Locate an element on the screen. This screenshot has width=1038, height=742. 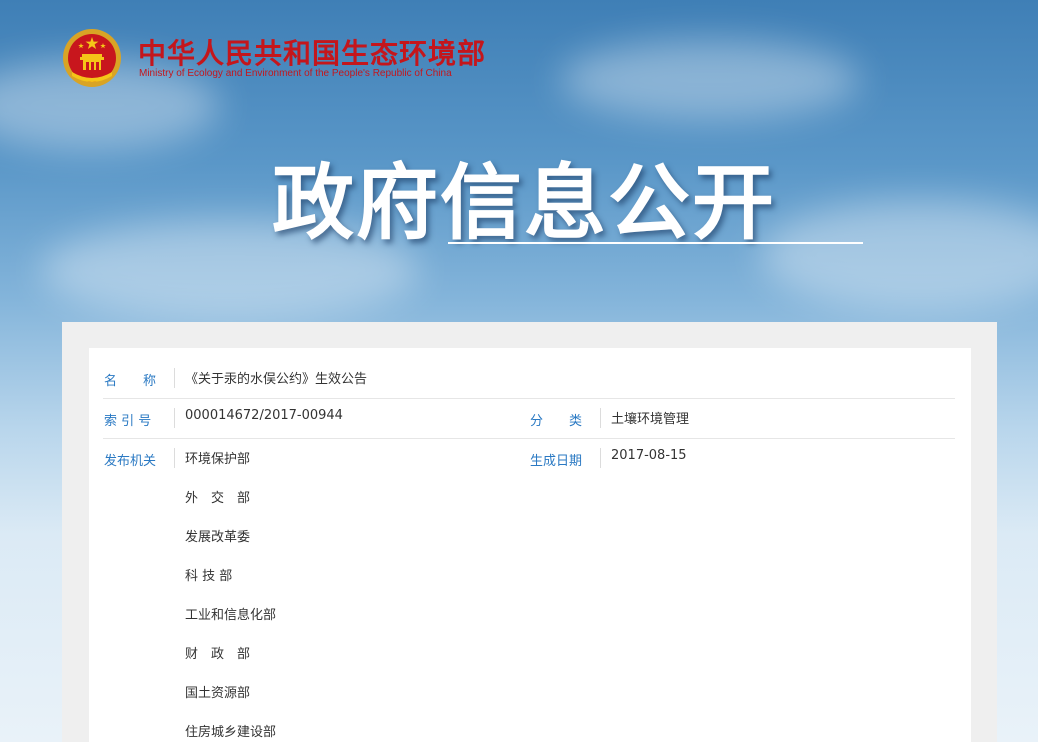
issuer-item: 发展改革委 is located at coordinates (218, 537).